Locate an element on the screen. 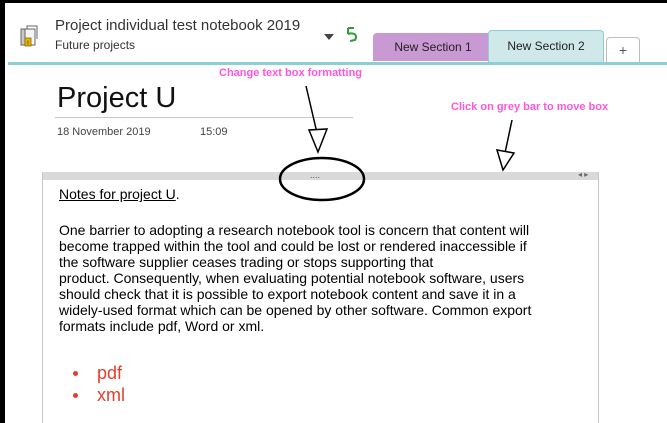 This screenshot has height=423, width=667. tab-label: New Section 2 is located at coordinates (546, 46).